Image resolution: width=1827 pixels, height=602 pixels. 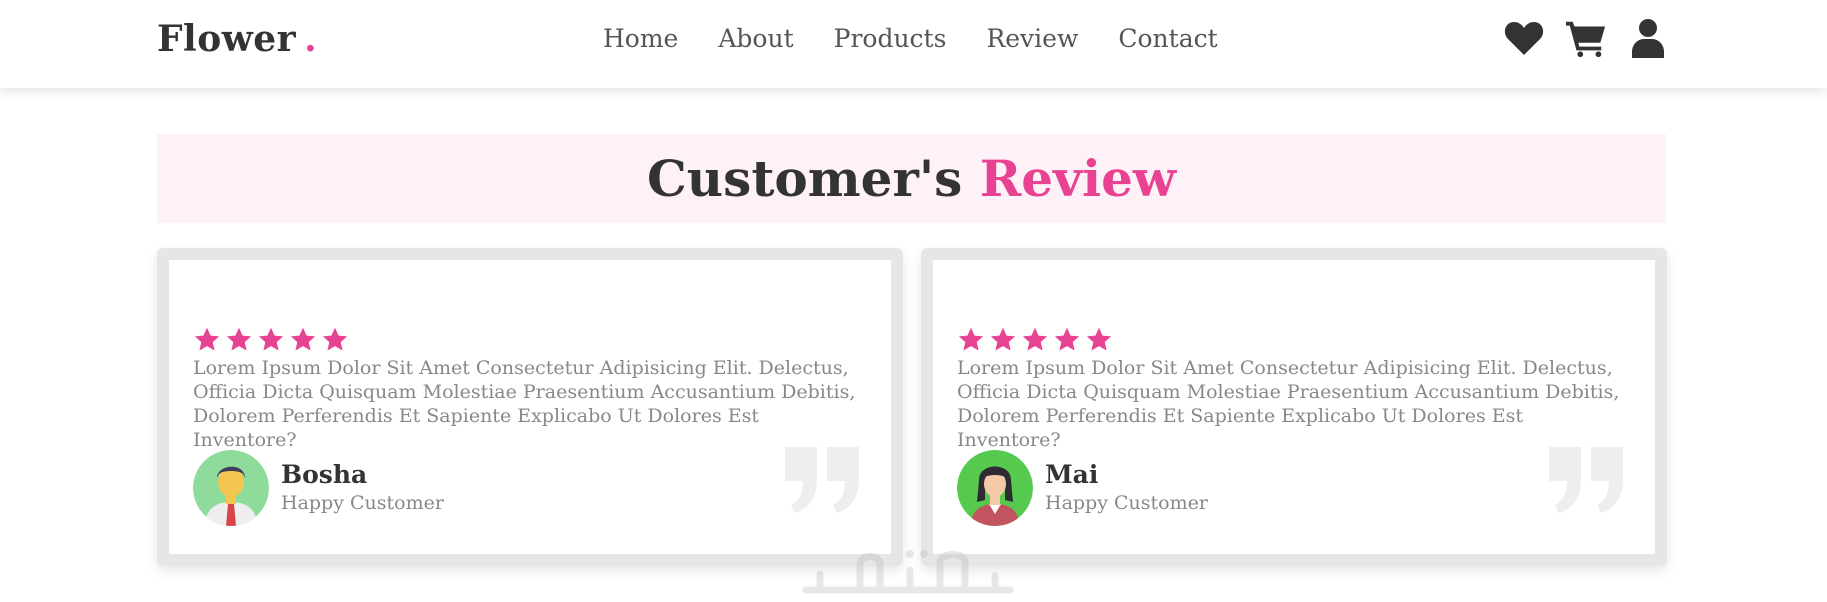 I want to click on reviewer-name: Mai, so click(x=1072, y=474).